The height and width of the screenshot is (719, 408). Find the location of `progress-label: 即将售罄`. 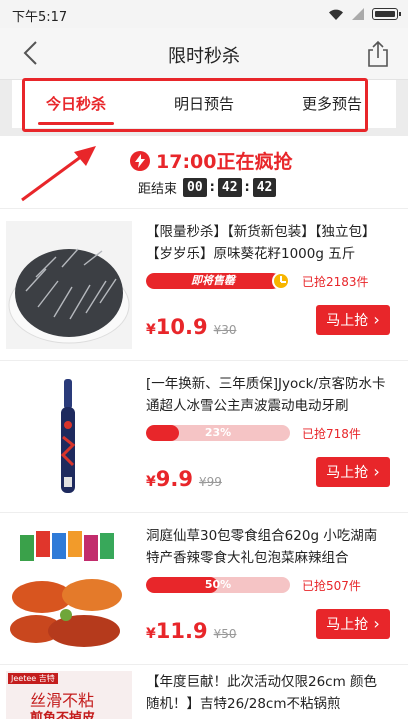

progress-label: 即将售罄 is located at coordinates (213, 280).